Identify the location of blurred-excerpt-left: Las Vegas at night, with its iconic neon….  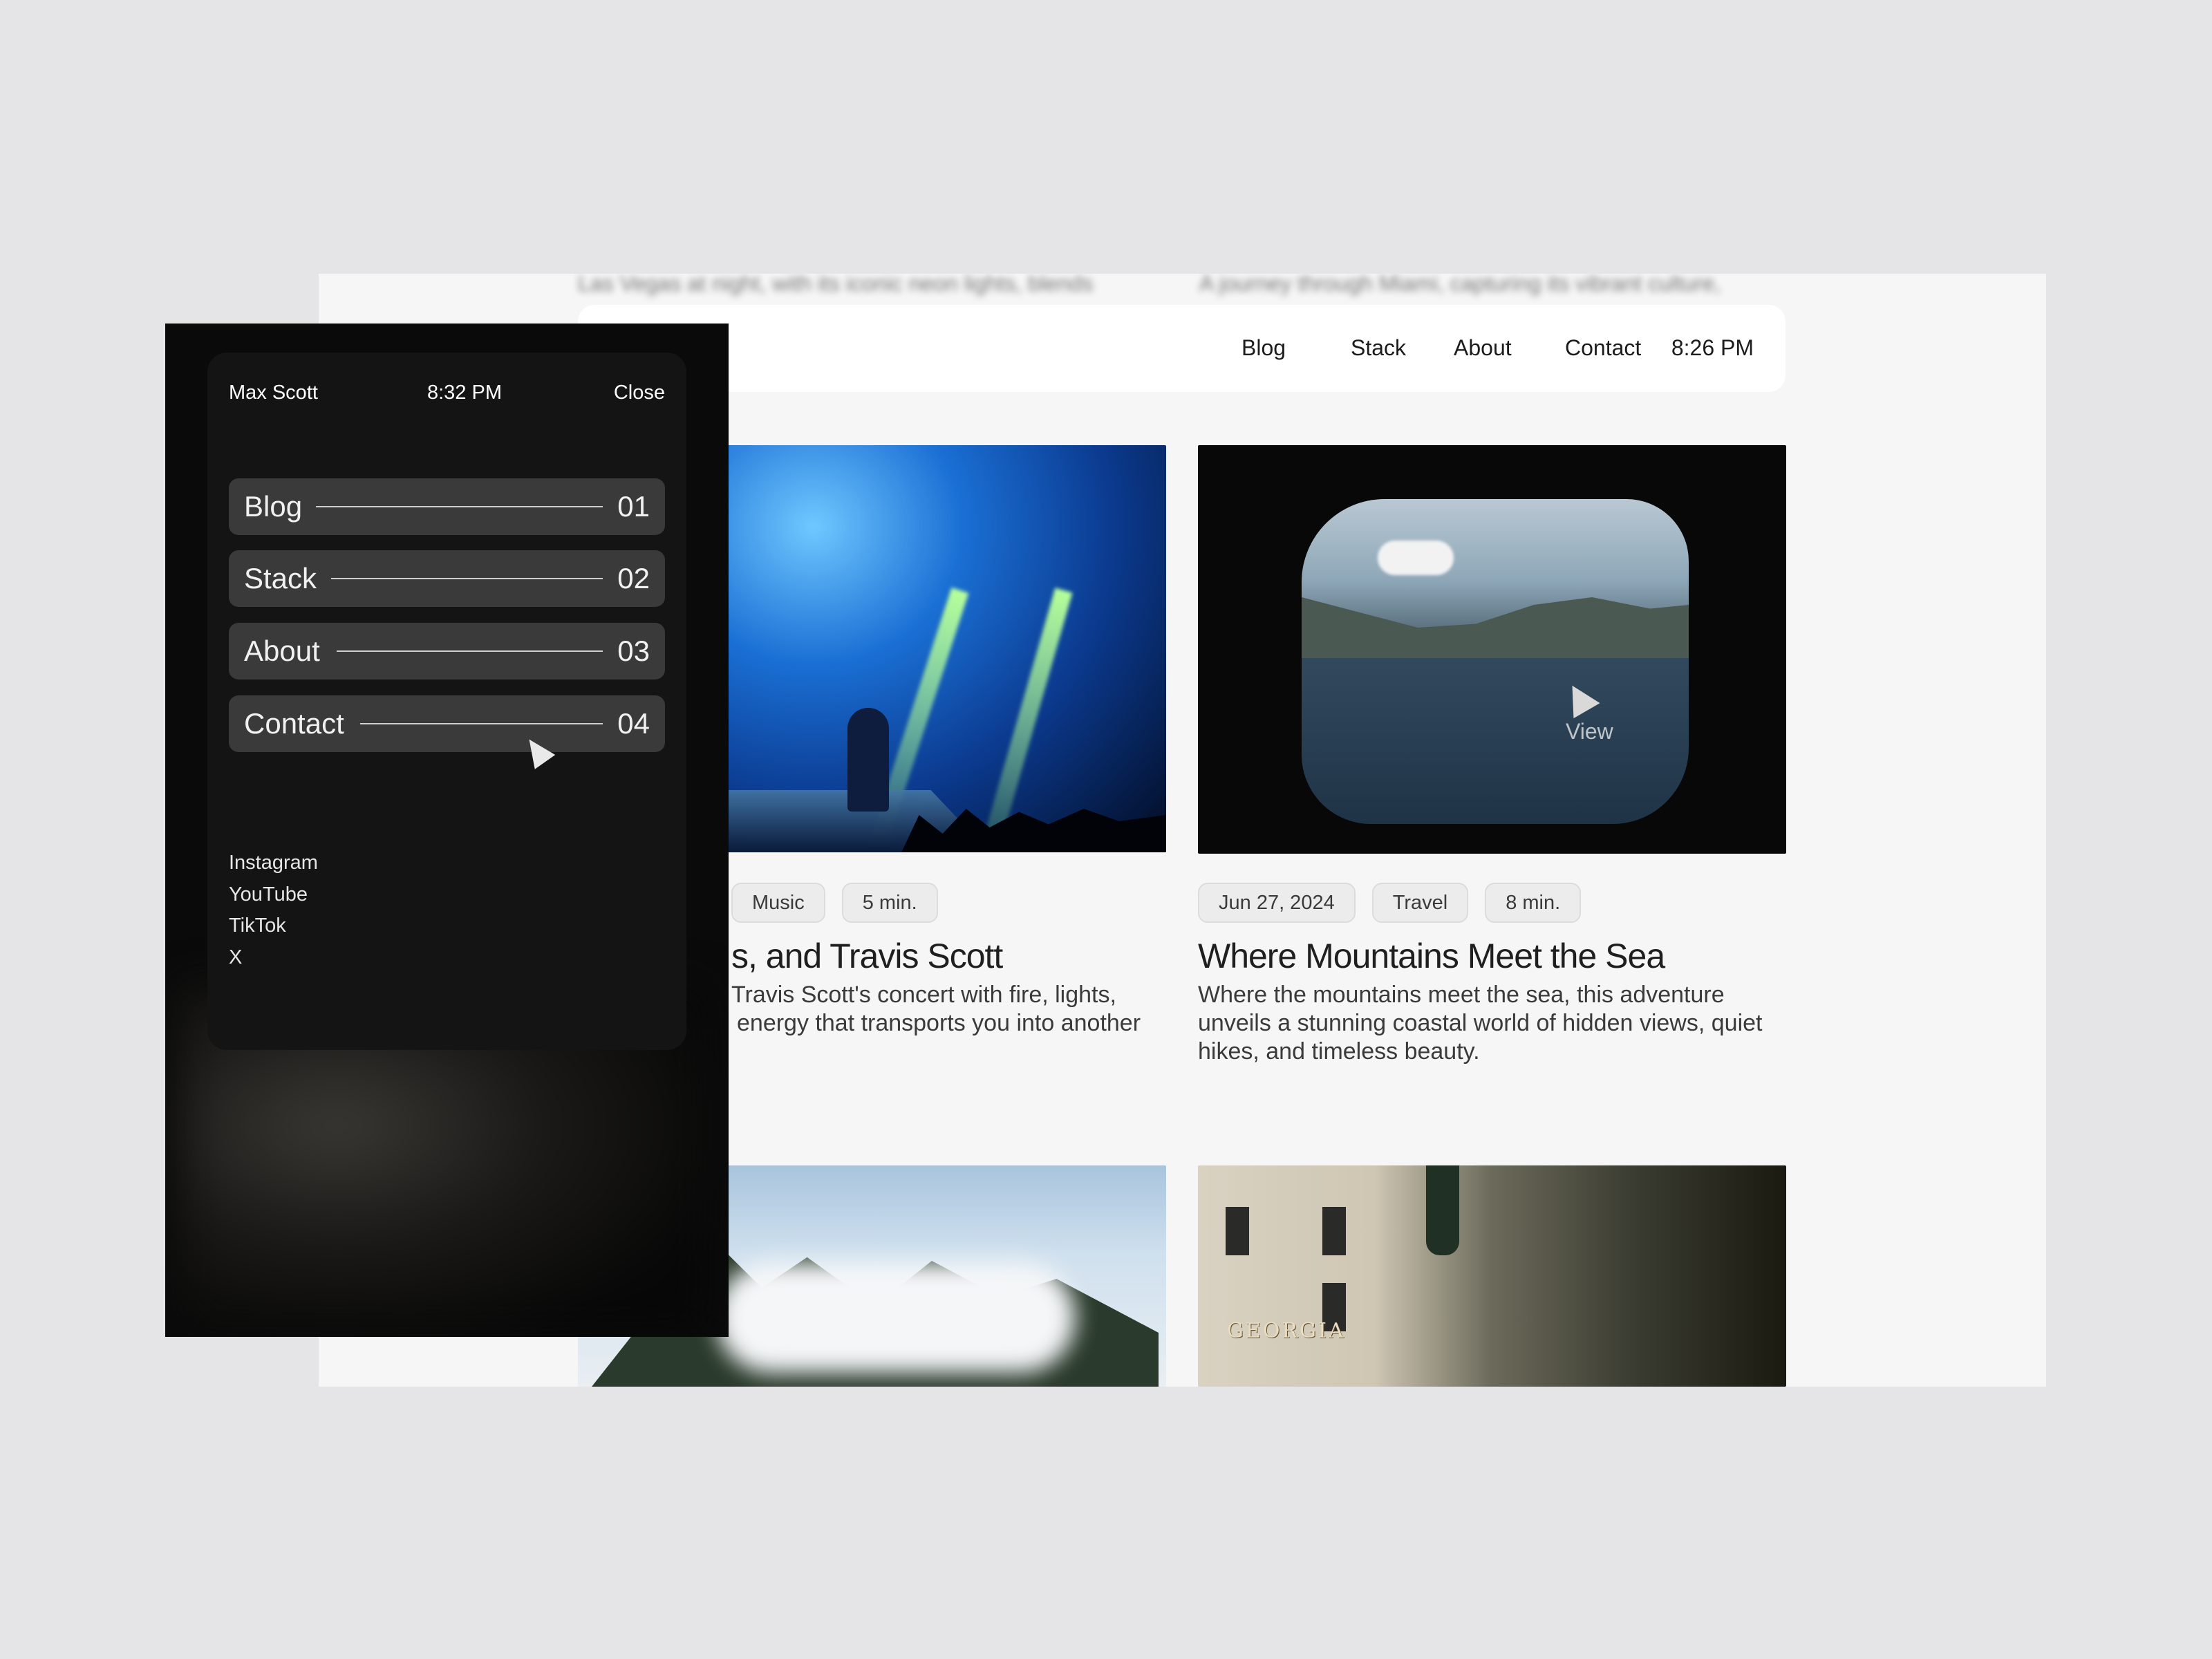
(836, 285).